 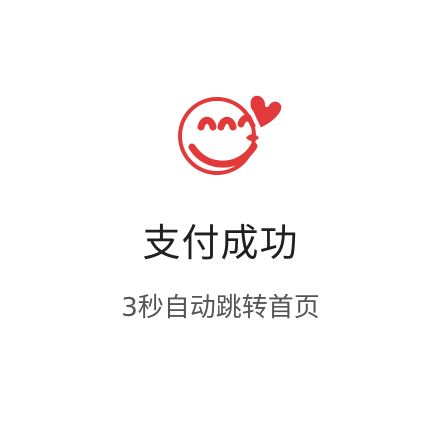 I want to click on auto-redirect-message: 3秒自动跳转首页, so click(x=220, y=308).